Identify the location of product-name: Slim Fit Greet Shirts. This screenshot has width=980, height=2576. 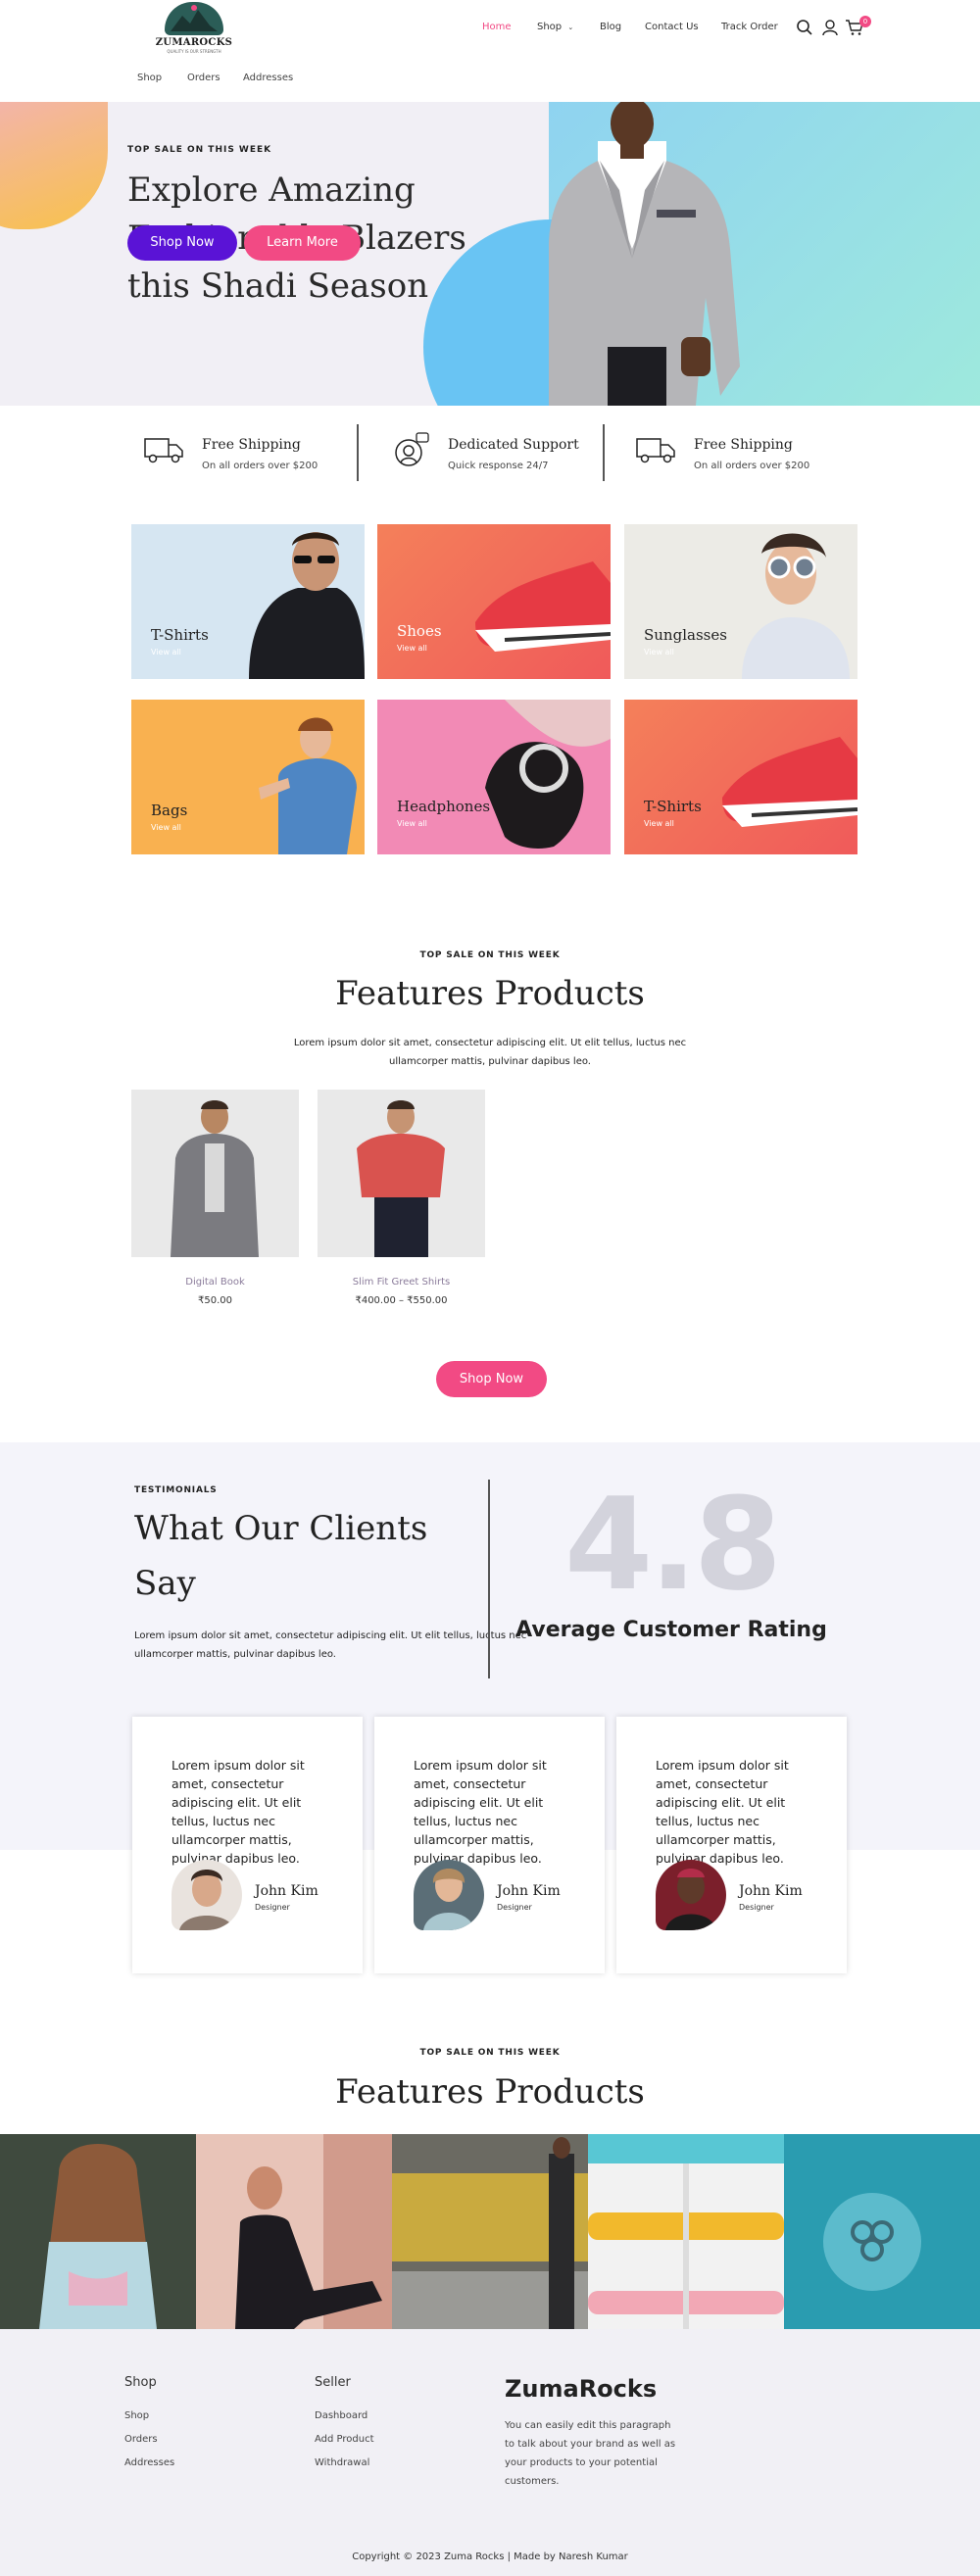
(401, 1282).